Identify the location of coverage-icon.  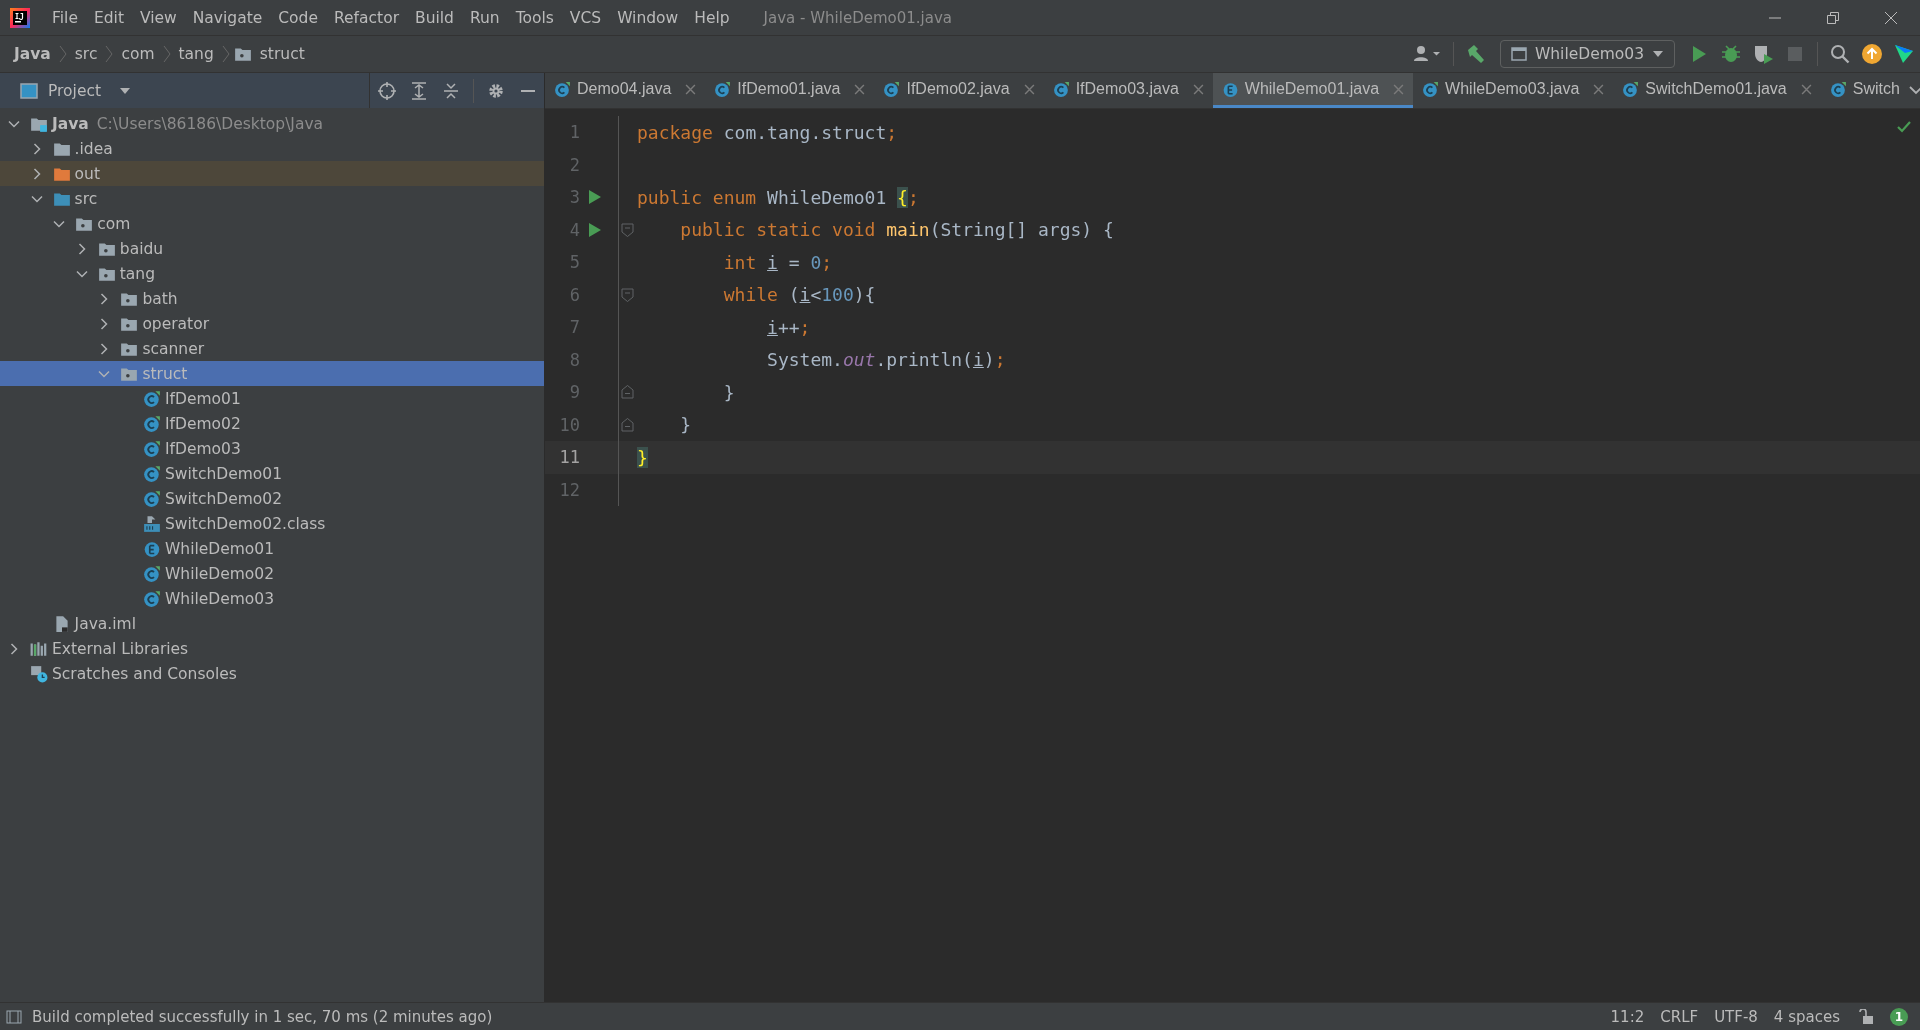
(1763, 54).